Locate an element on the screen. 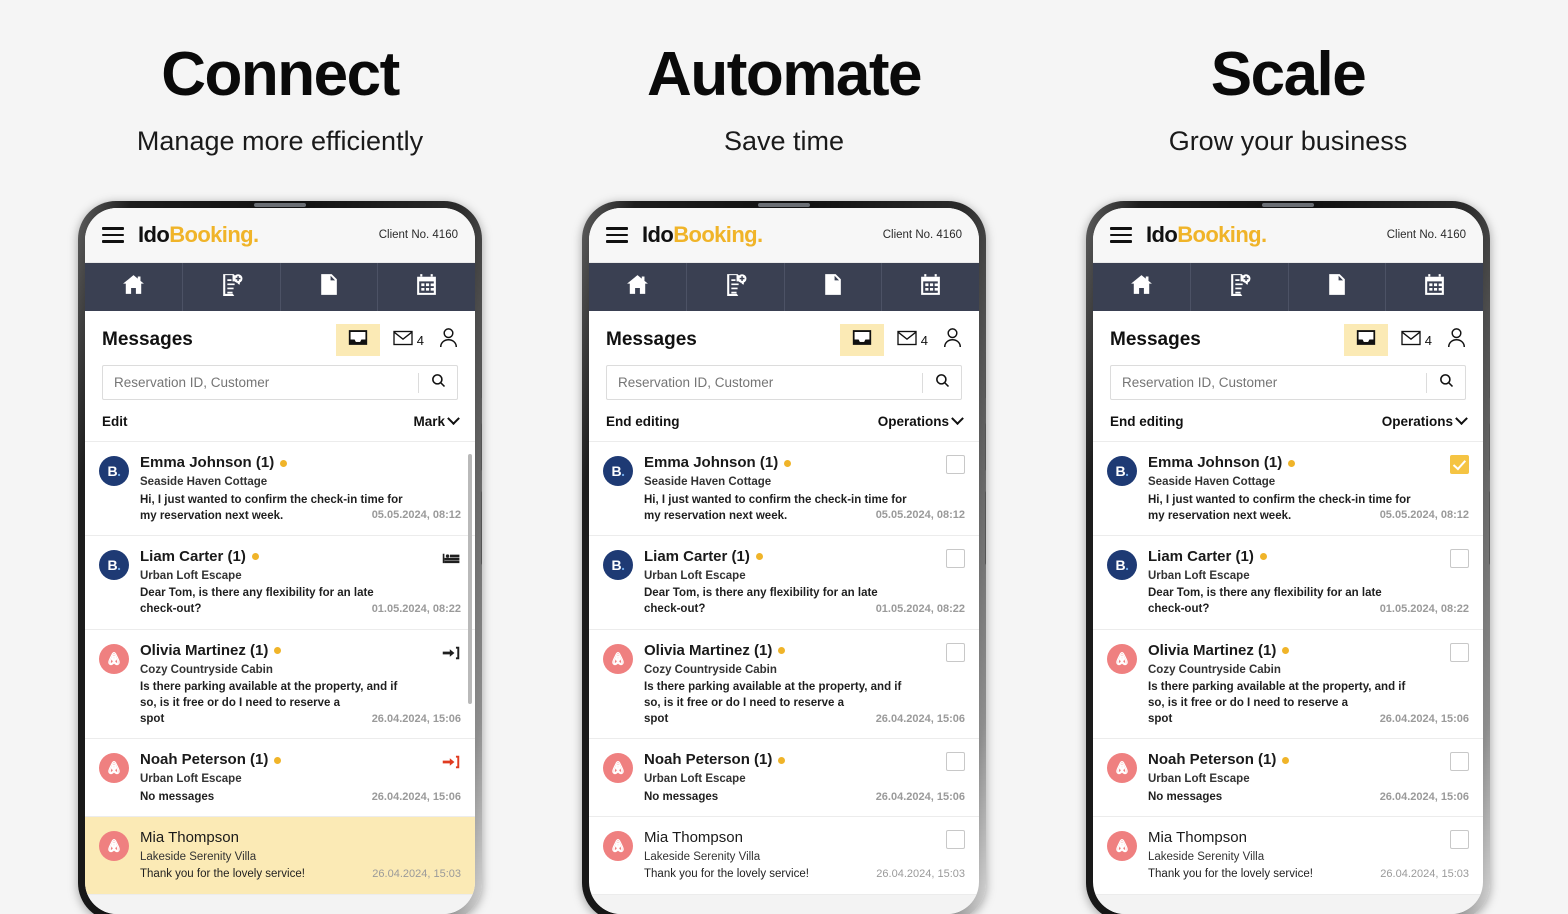 This screenshot has height=914, width=1568. edit-mode-button: Edit is located at coordinates (115, 421).